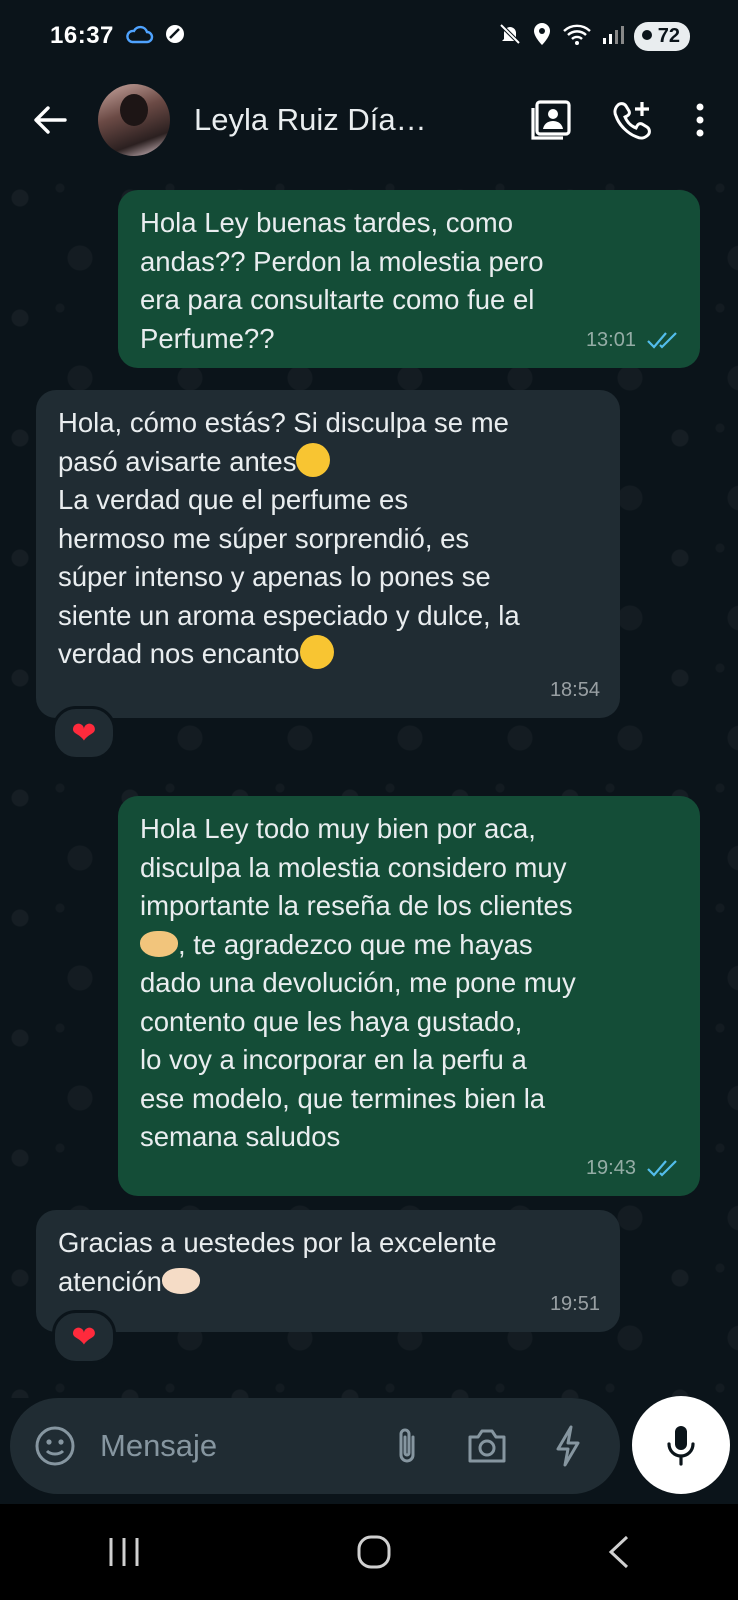  Describe the element at coordinates (594, 36) in the screenshot. I see `status-right: 72` at that location.